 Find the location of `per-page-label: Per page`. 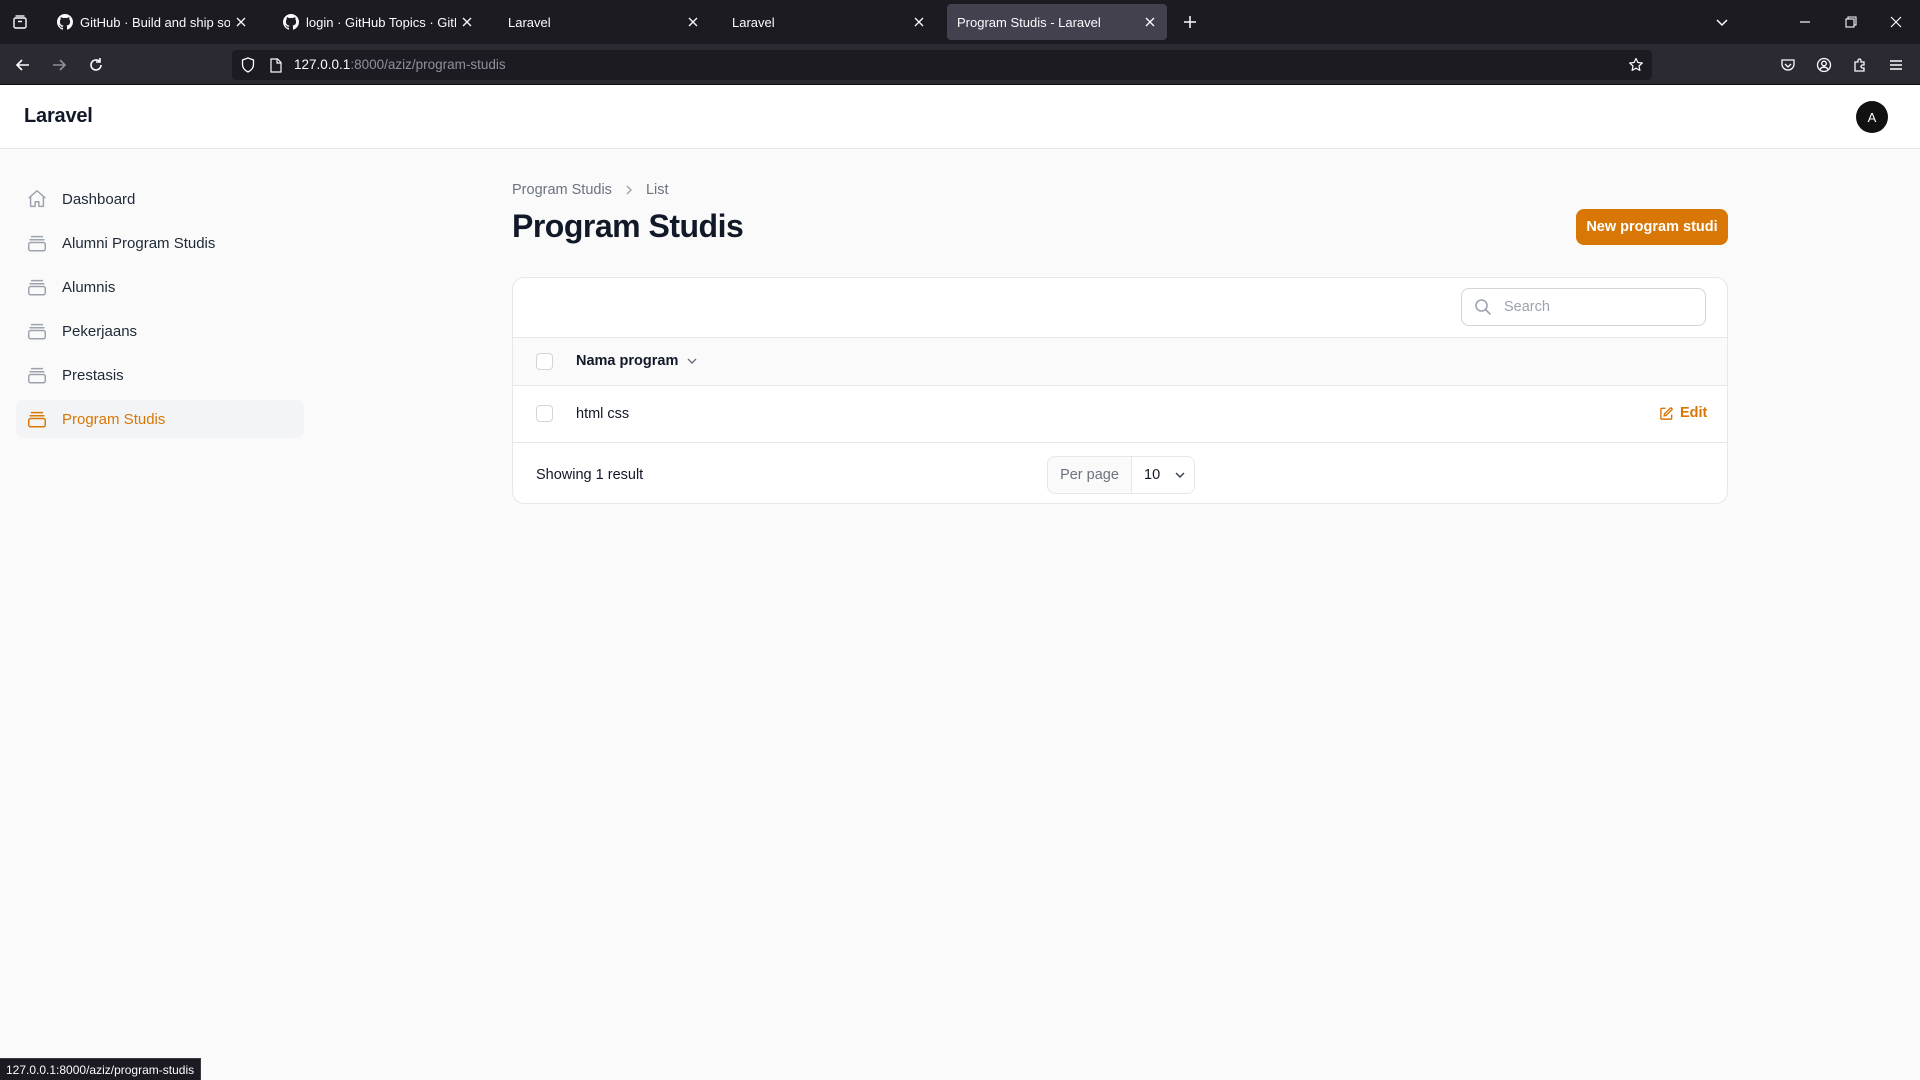

per-page-label: Per page is located at coordinates (1090, 475).